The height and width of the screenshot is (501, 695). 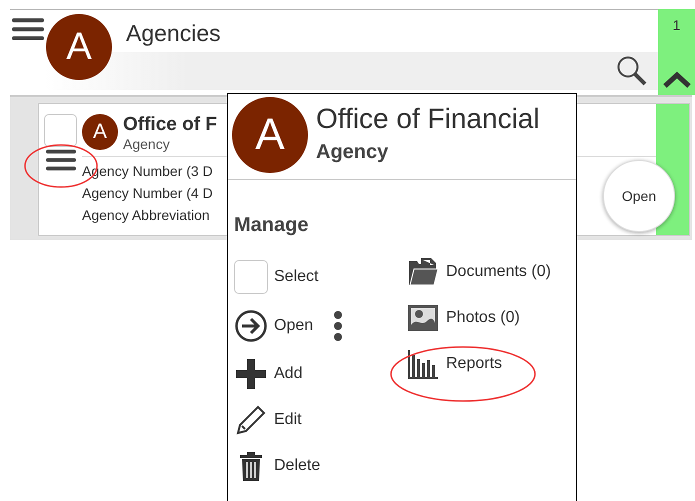 What do you see at coordinates (146, 215) in the screenshot?
I see `field-label: Agency Abbreviation` at bounding box center [146, 215].